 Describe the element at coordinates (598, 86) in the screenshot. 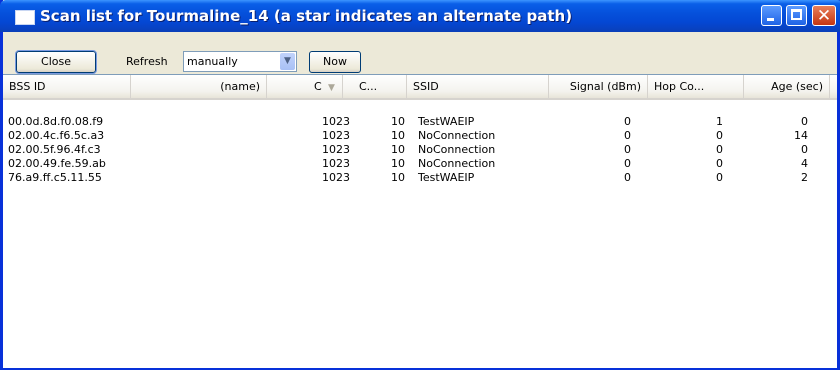

I see `column-header-signal: Signal (dBm)` at that location.